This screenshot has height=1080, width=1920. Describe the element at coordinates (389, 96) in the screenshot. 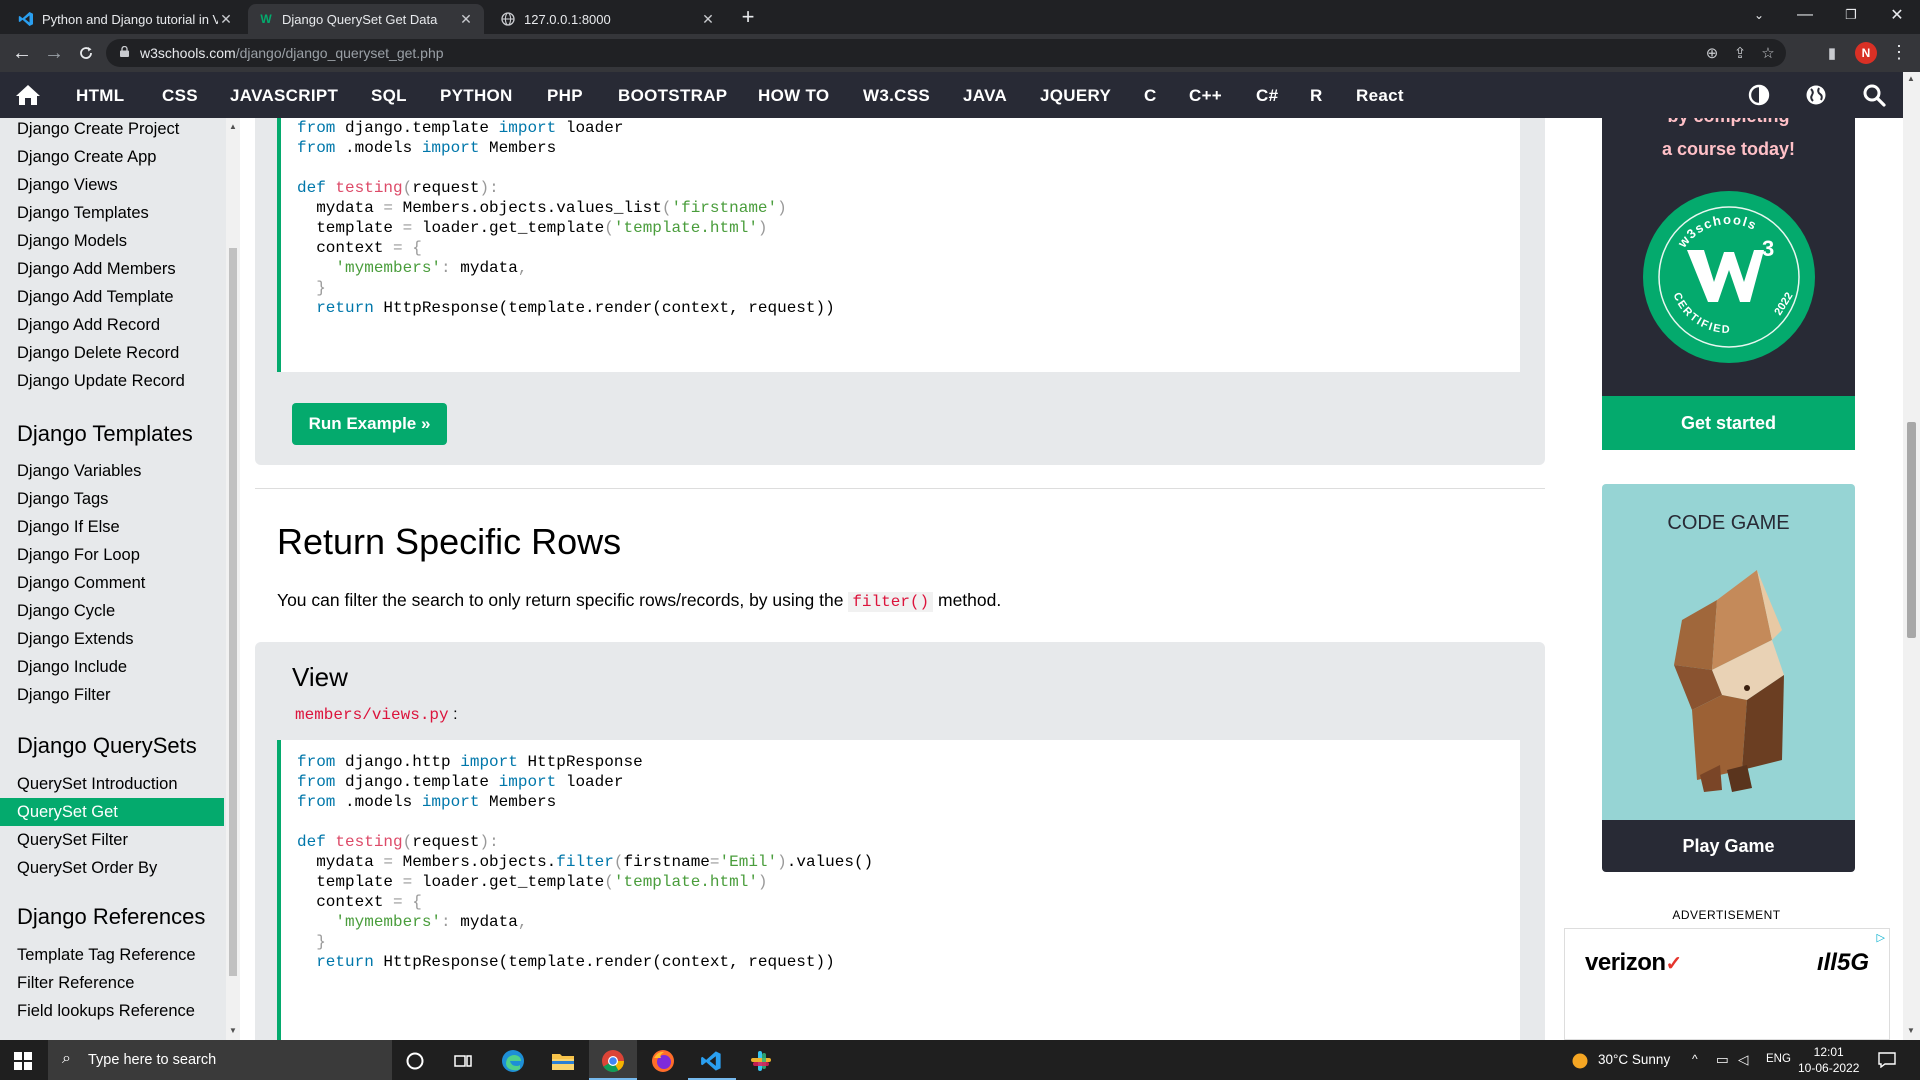

I see `nav-sql: SQL` at that location.